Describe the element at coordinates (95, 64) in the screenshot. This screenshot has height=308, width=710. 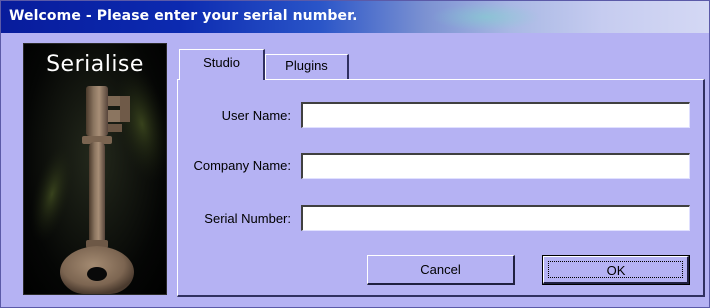
I see `serialise-title: Serialise` at that location.